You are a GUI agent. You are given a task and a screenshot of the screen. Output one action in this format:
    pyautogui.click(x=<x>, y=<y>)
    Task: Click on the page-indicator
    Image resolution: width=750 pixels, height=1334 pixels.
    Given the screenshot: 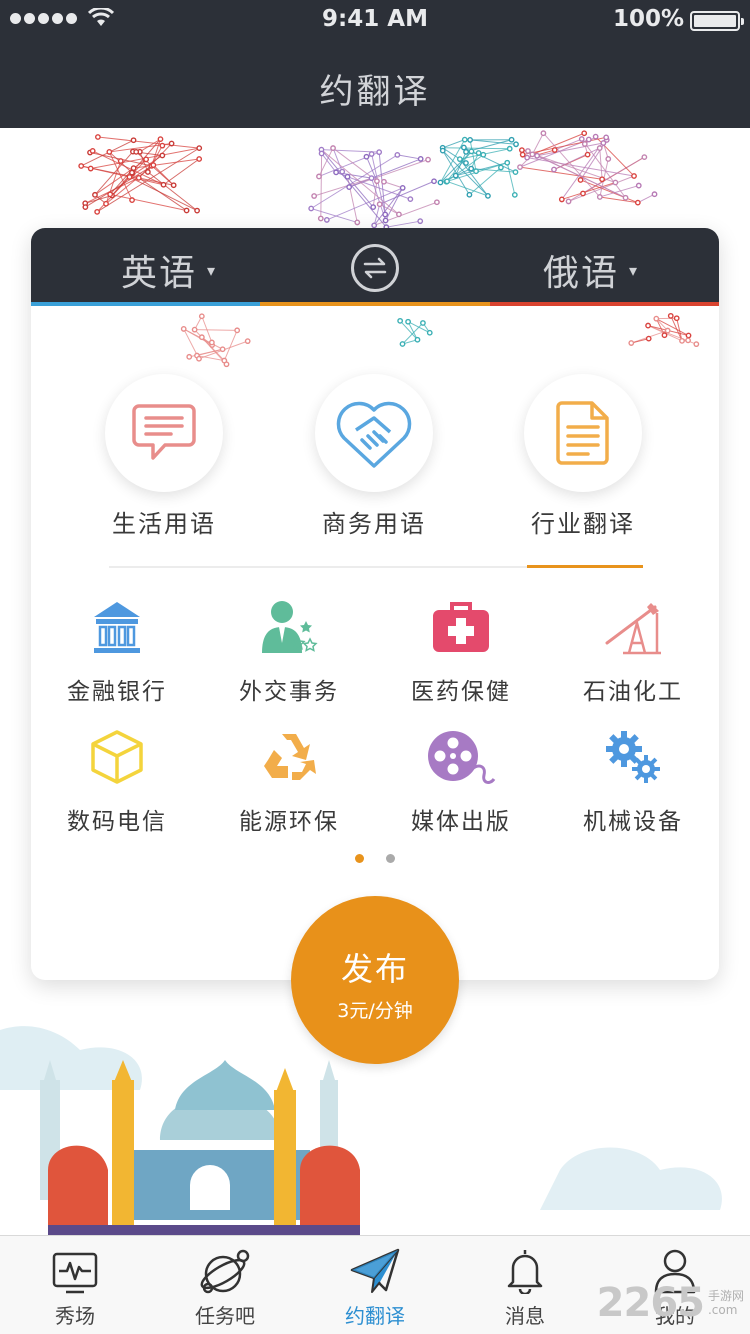 What is the action you would take?
    pyautogui.click(x=375, y=858)
    